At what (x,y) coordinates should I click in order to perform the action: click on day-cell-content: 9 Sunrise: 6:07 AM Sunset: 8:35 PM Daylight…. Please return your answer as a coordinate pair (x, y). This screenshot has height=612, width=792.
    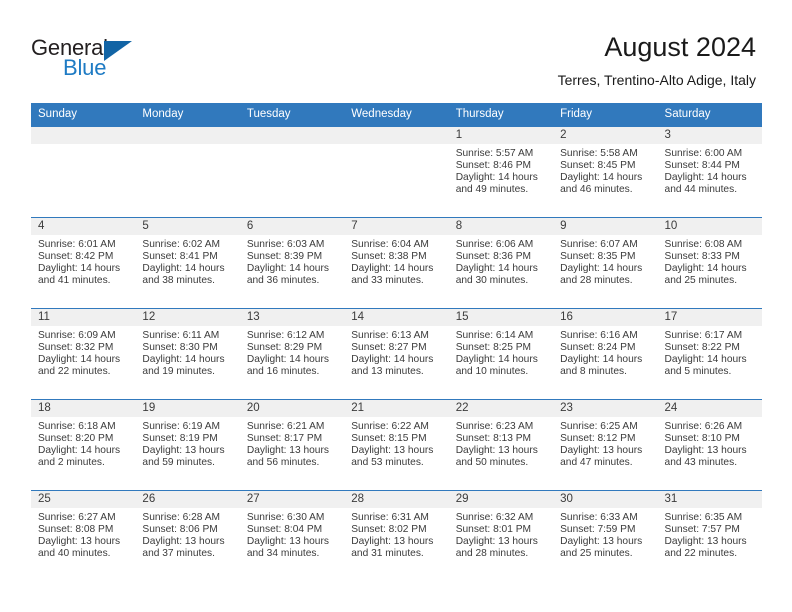
    Looking at the image, I should click on (605, 263).